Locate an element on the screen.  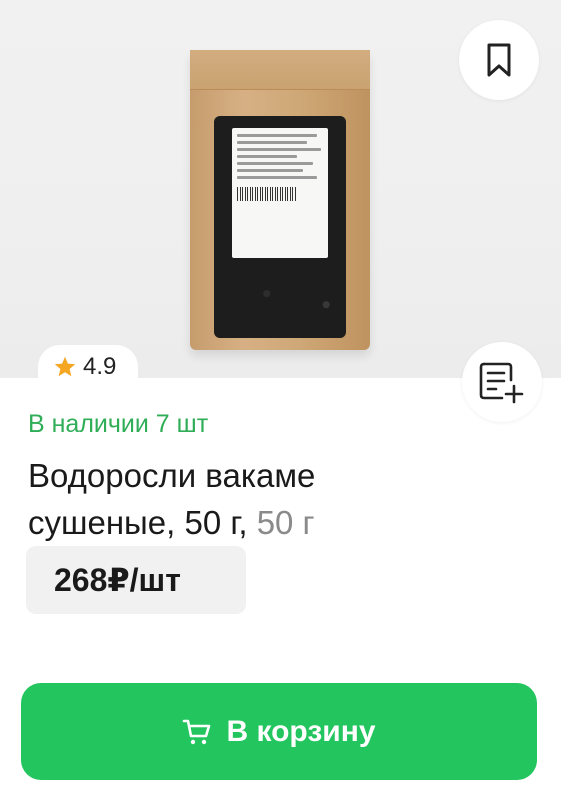
bookmark-icon is located at coordinates (499, 60).